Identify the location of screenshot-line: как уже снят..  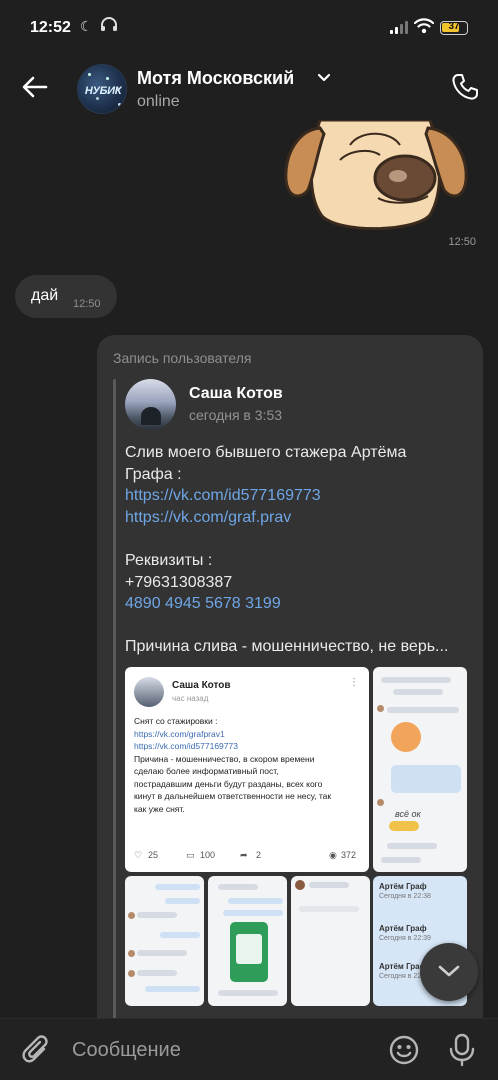
(159, 808).